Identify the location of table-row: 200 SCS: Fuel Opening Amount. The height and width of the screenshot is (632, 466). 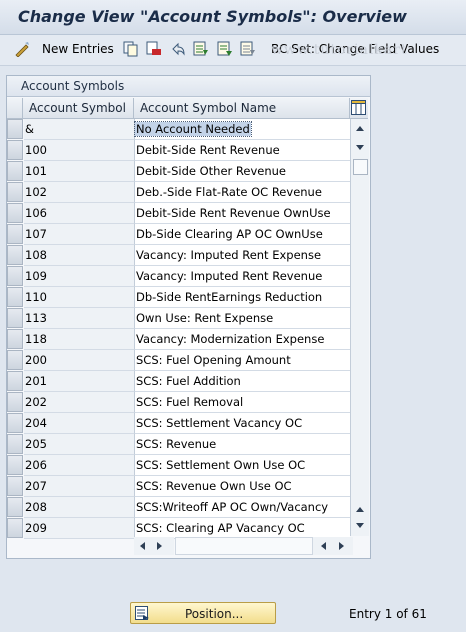
(178, 360).